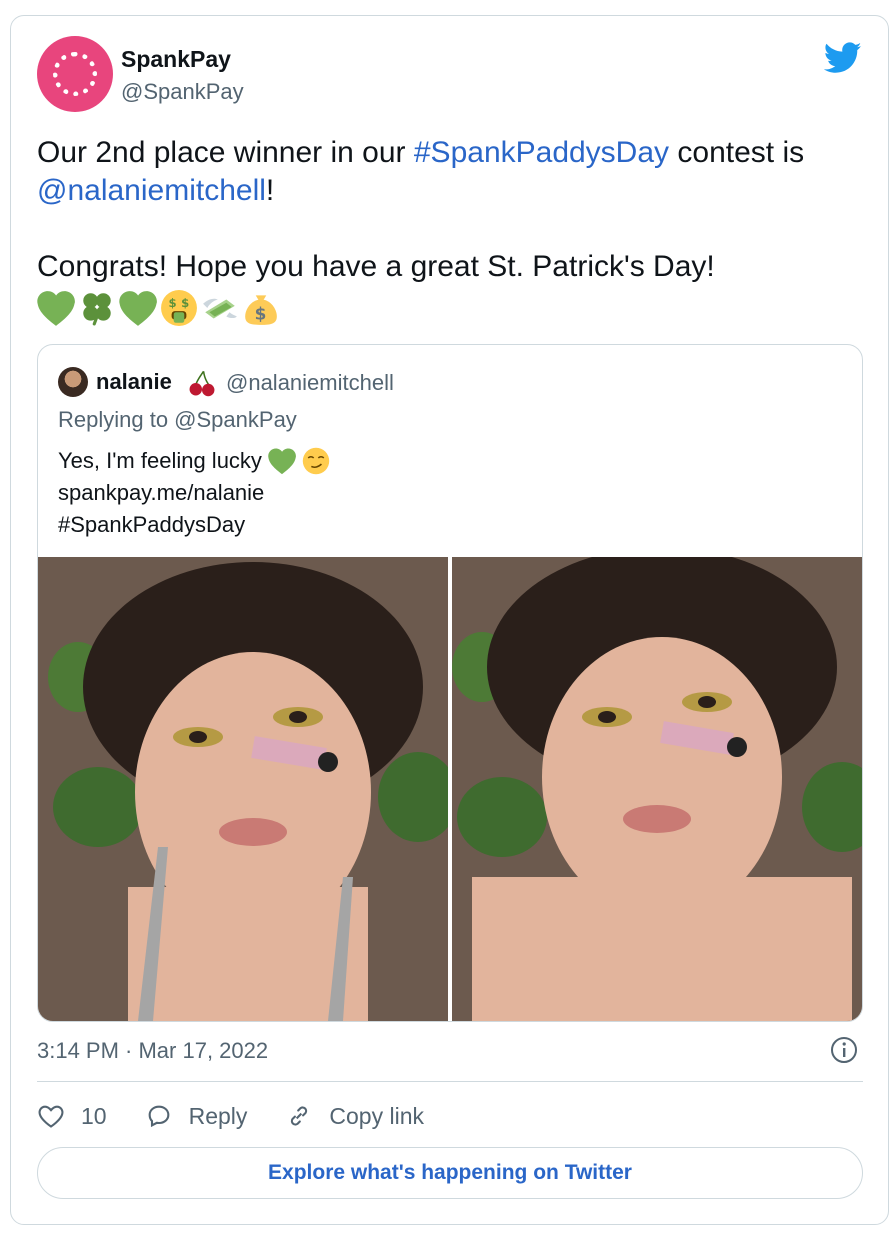 This screenshot has width=896, height=1242. I want to click on twitter-bird-icon, so click(843, 58).